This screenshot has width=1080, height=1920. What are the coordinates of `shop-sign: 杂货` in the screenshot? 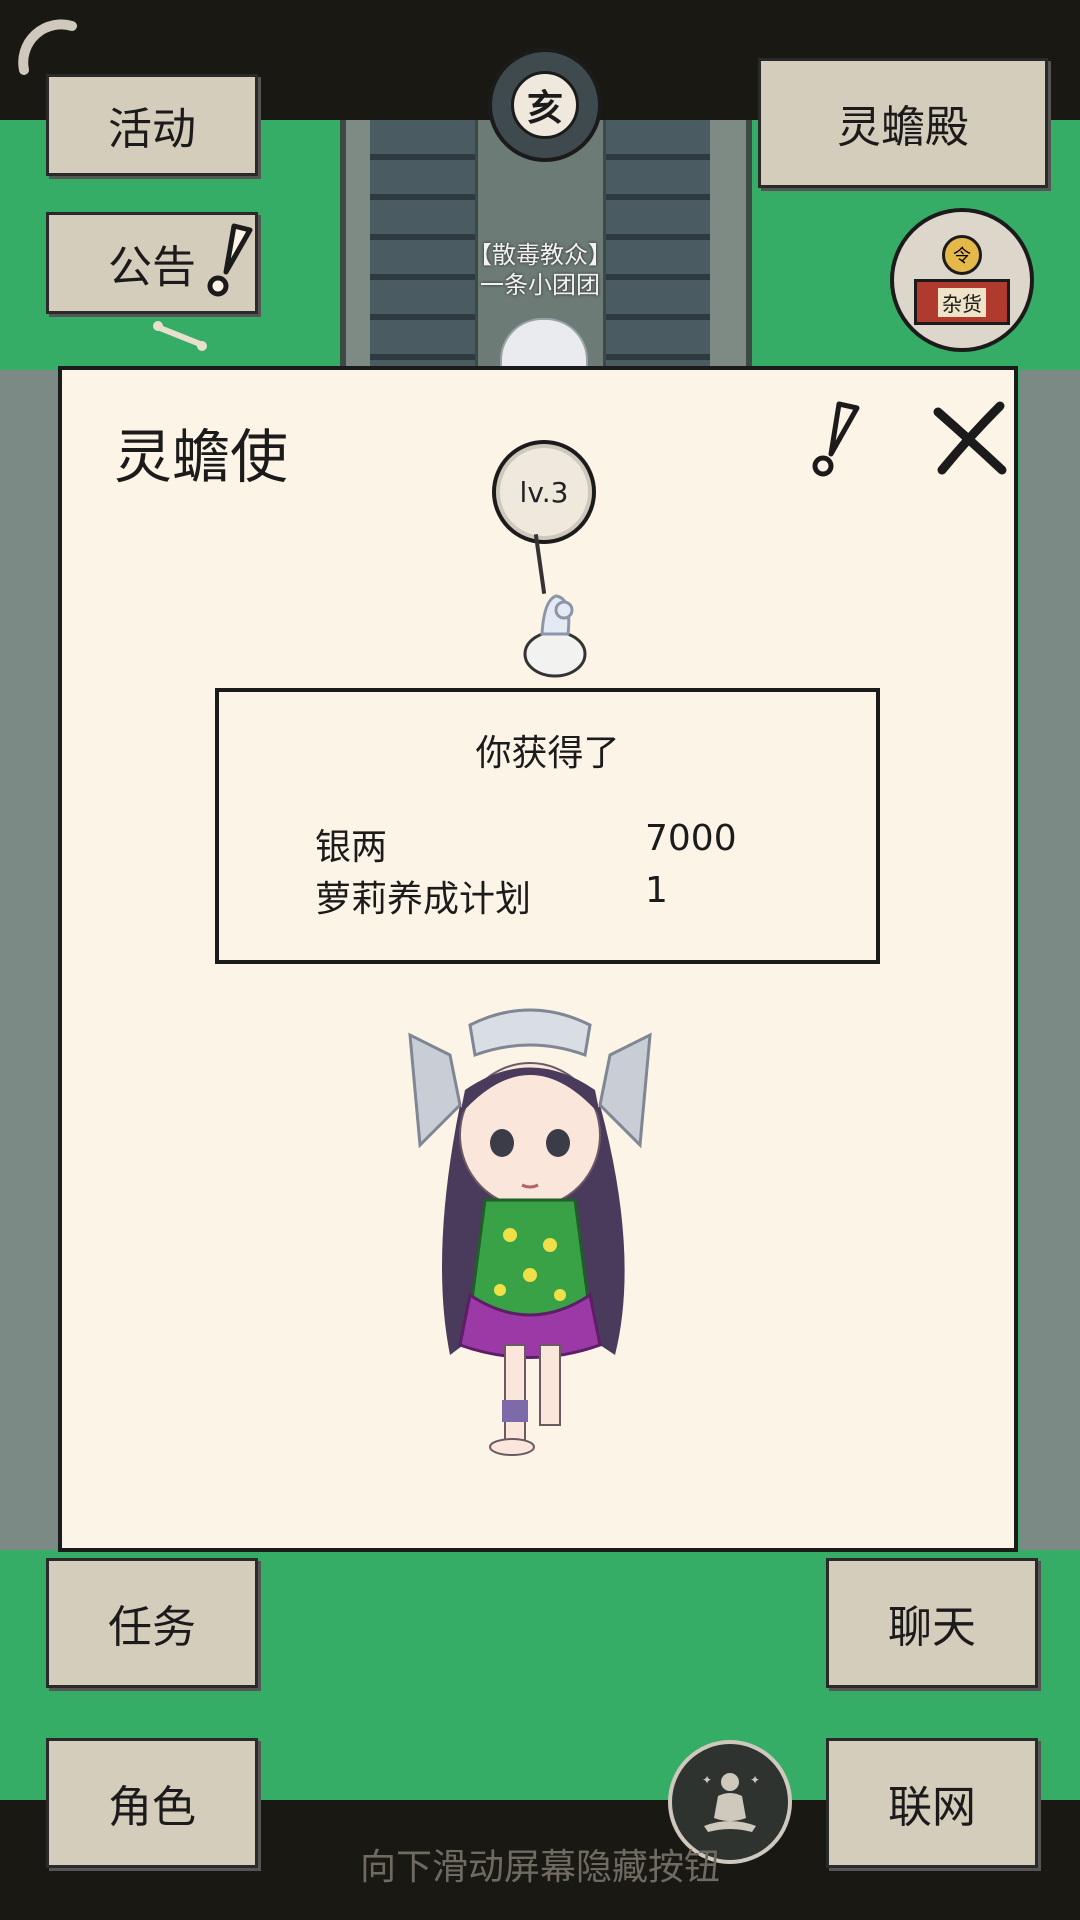 It's located at (962, 302).